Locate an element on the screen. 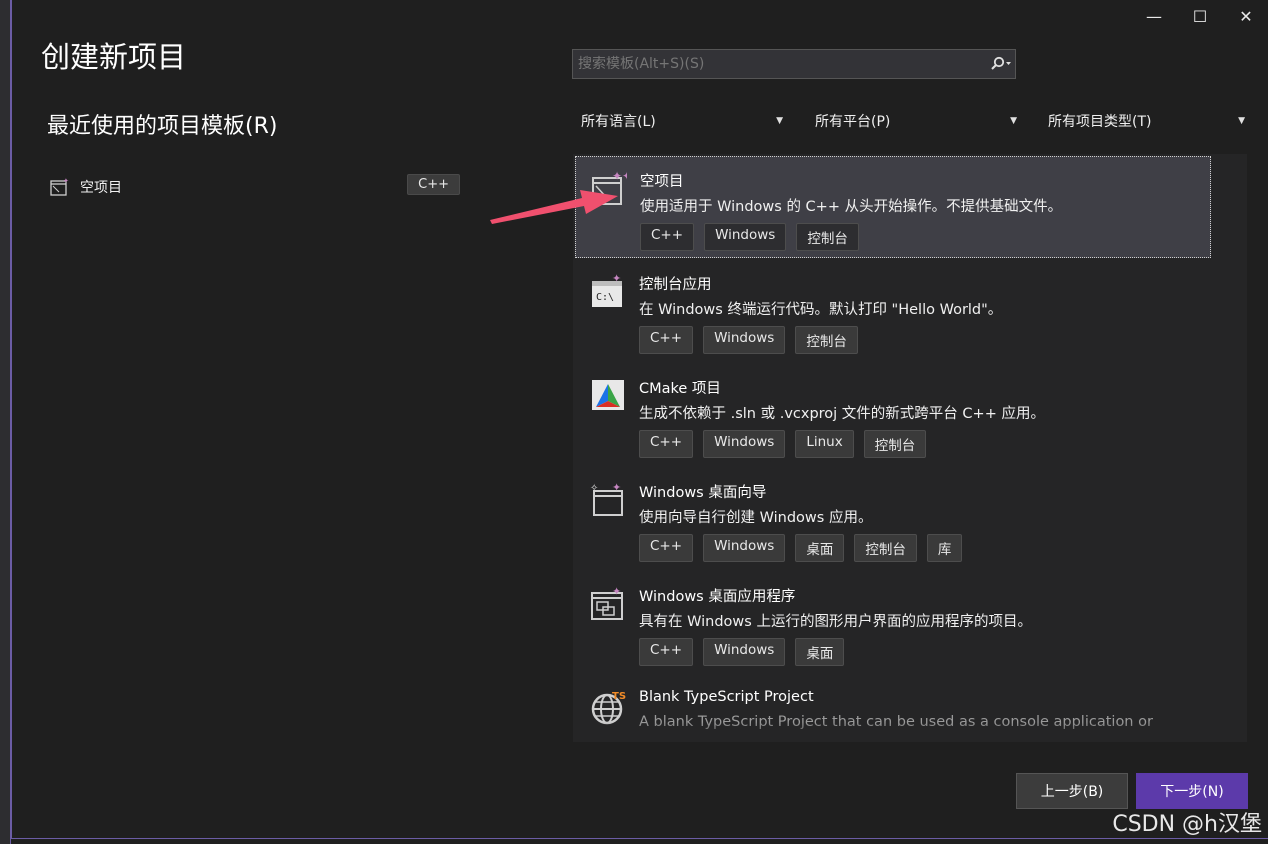 The width and height of the screenshot is (1268, 844). recent-item-label: 空项目 is located at coordinates (101, 188).